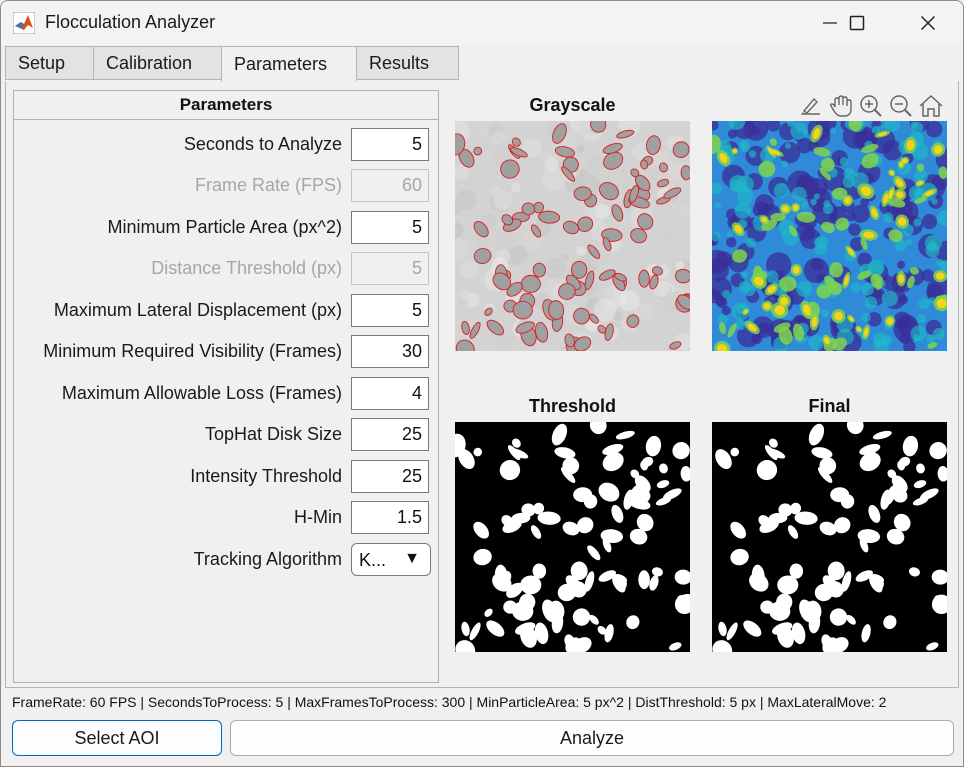  What do you see at coordinates (390, 393) in the screenshot?
I see `max-allowable-loss-field` at bounding box center [390, 393].